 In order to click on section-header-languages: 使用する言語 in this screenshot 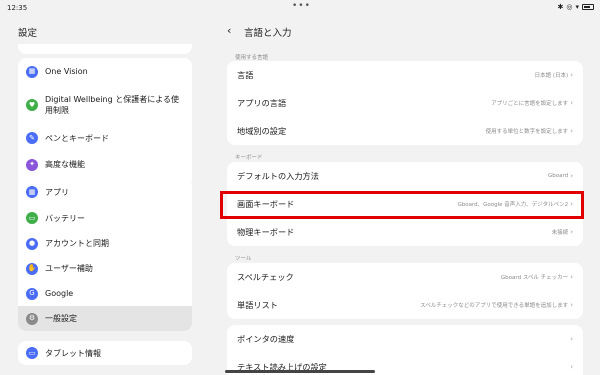, I will do `click(252, 58)`.